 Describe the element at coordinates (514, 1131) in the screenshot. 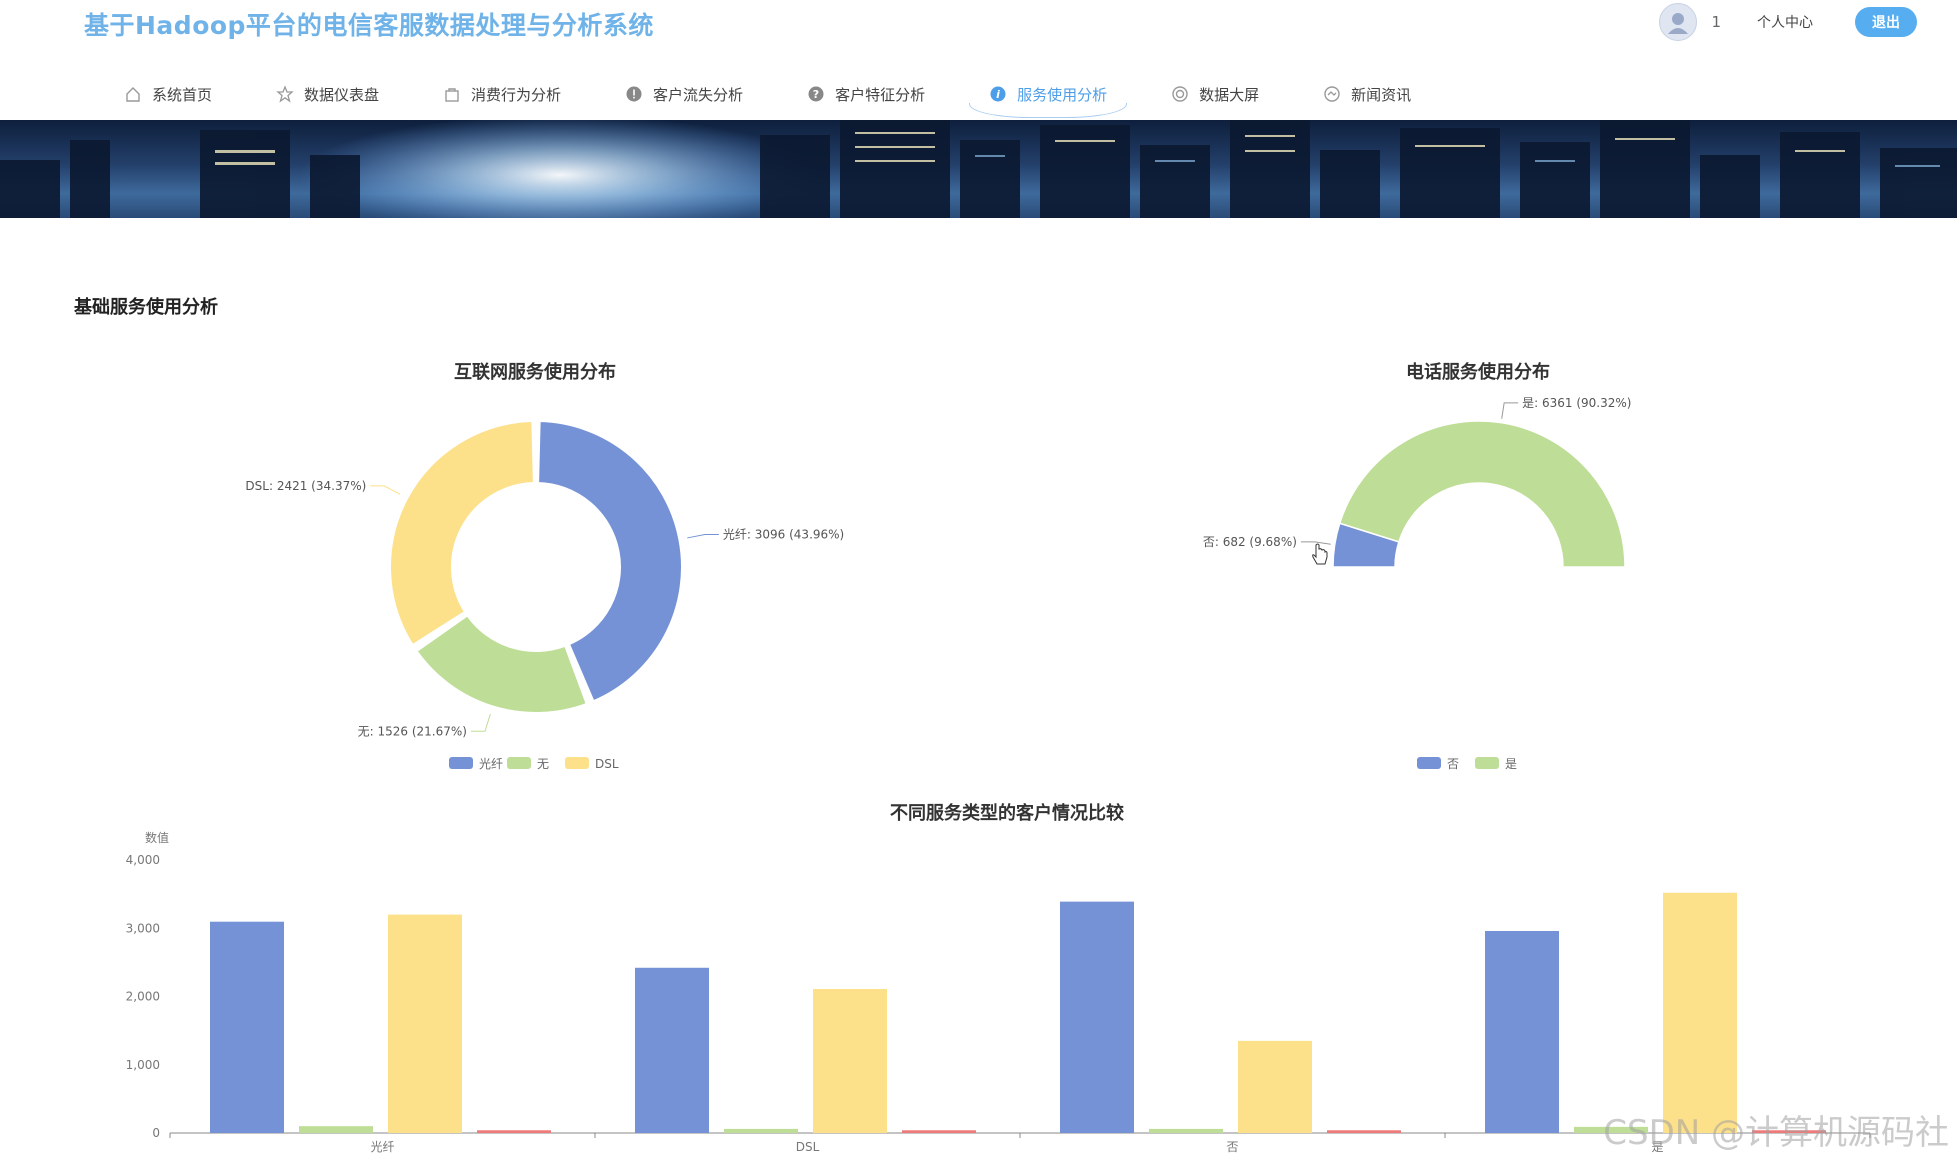

I see `bar-光纤-series-3` at that location.